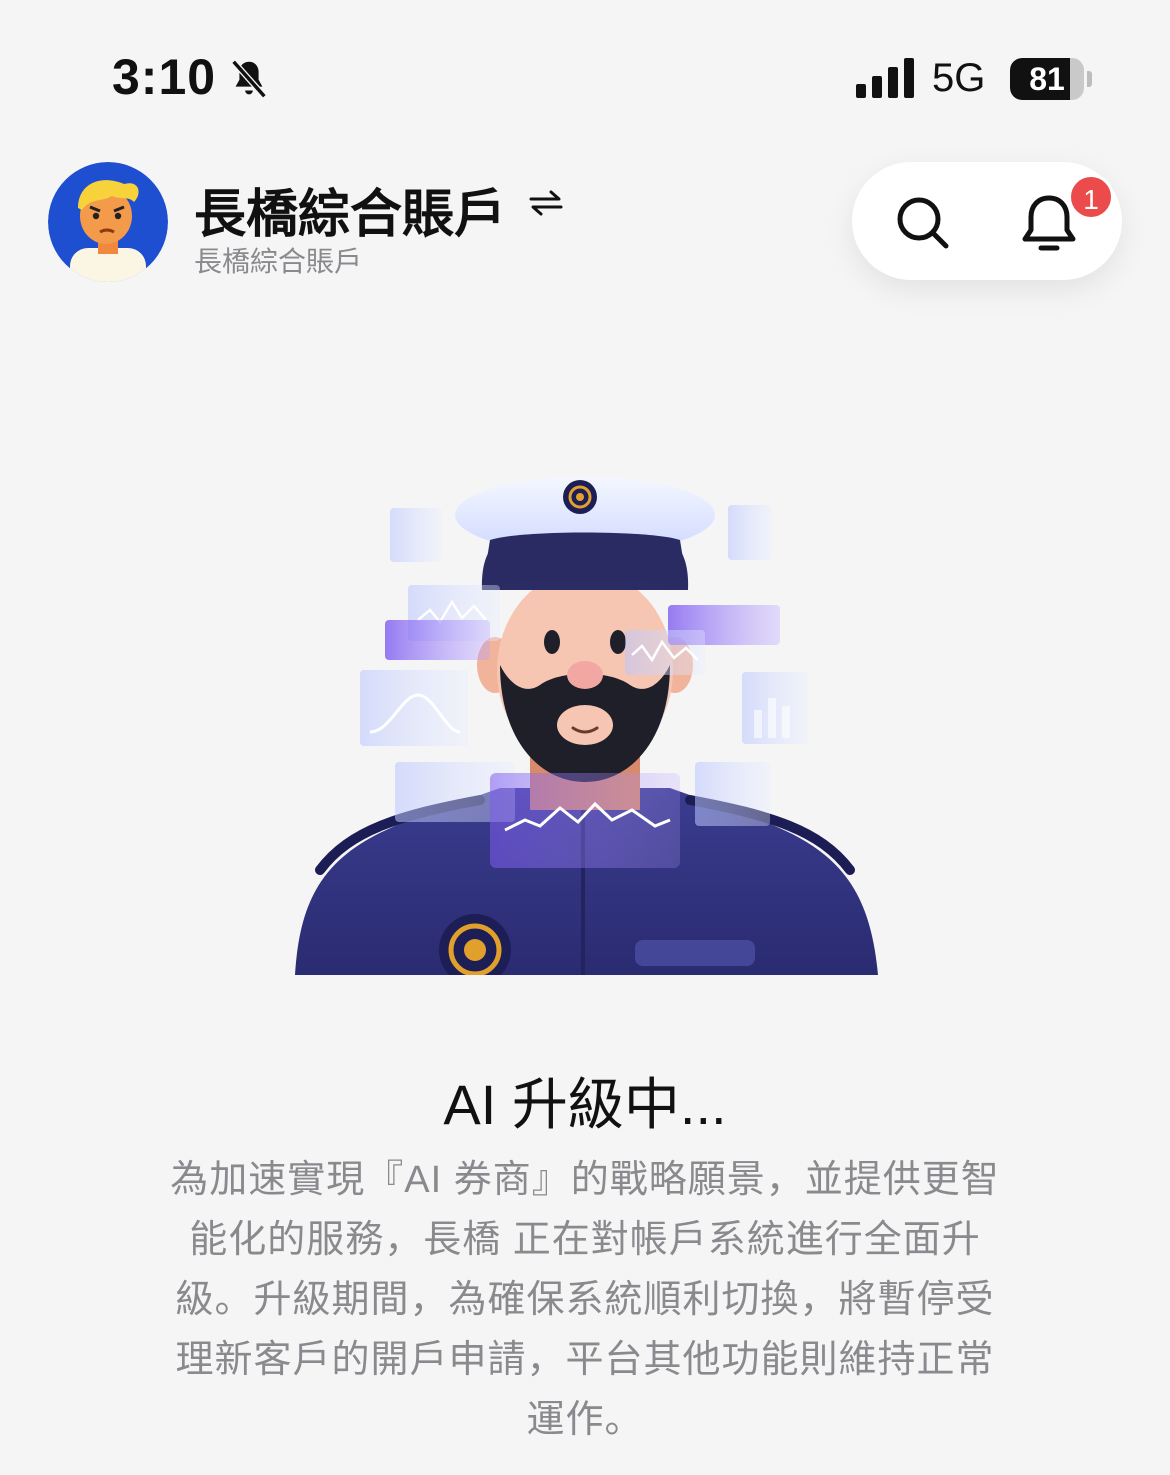  I want to click on swap-arrows-icon, so click(546, 203).